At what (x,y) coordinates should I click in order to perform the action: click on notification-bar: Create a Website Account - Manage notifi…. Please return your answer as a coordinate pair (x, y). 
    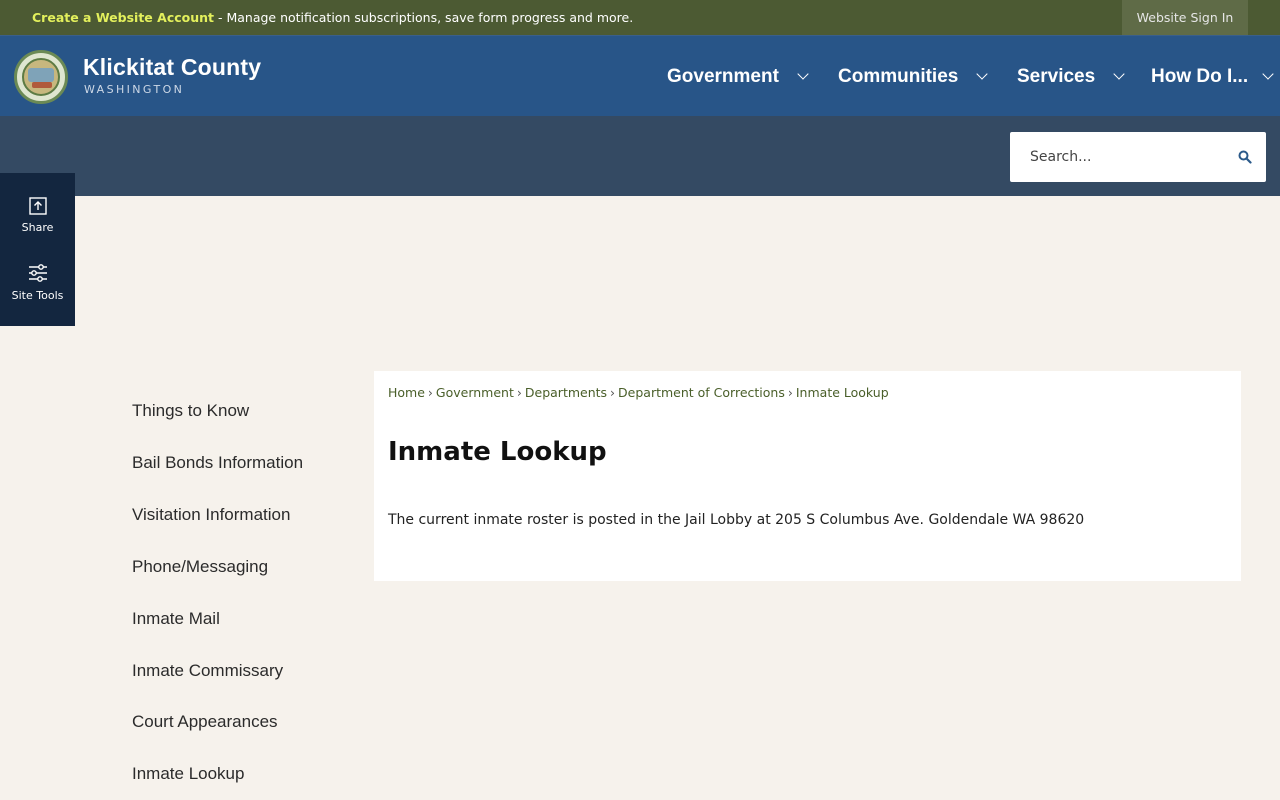
    Looking at the image, I should click on (640, 17).